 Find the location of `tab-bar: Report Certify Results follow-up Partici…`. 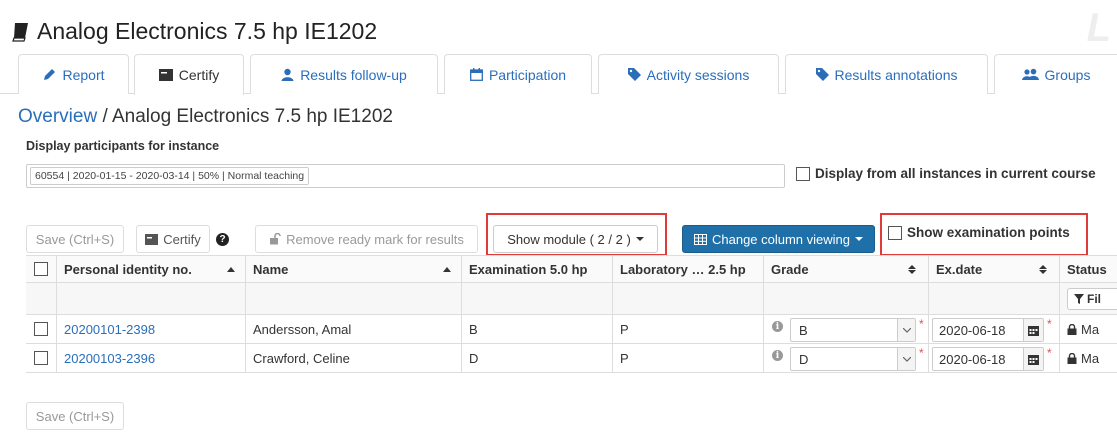

tab-bar: Report Certify Results follow-up Partici… is located at coordinates (558, 74).